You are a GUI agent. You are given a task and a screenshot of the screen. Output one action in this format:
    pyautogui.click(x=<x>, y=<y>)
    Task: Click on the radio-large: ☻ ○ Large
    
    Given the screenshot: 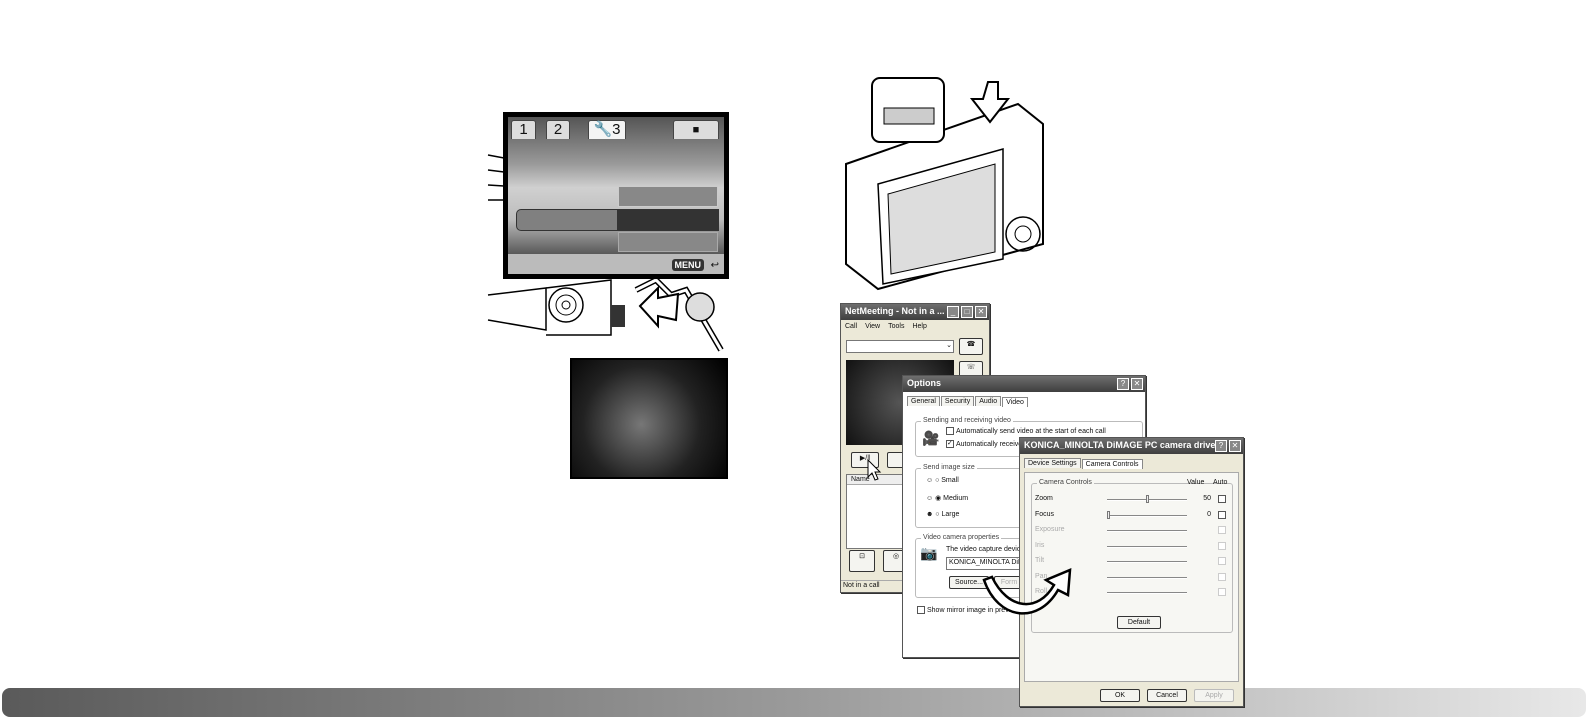 What is the action you would take?
    pyautogui.click(x=942, y=514)
    